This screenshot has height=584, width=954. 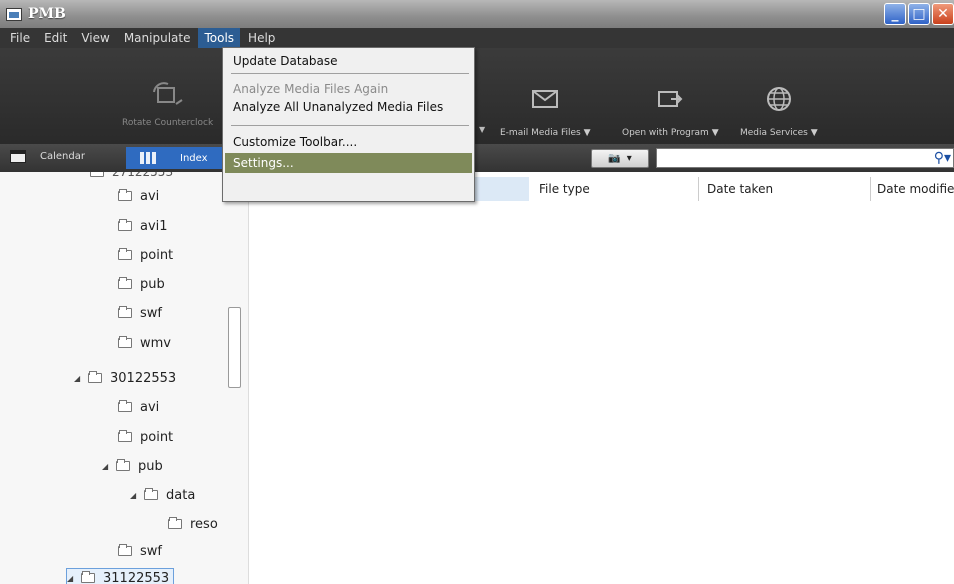 I want to click on app-icon, so click(x=14, y=14).